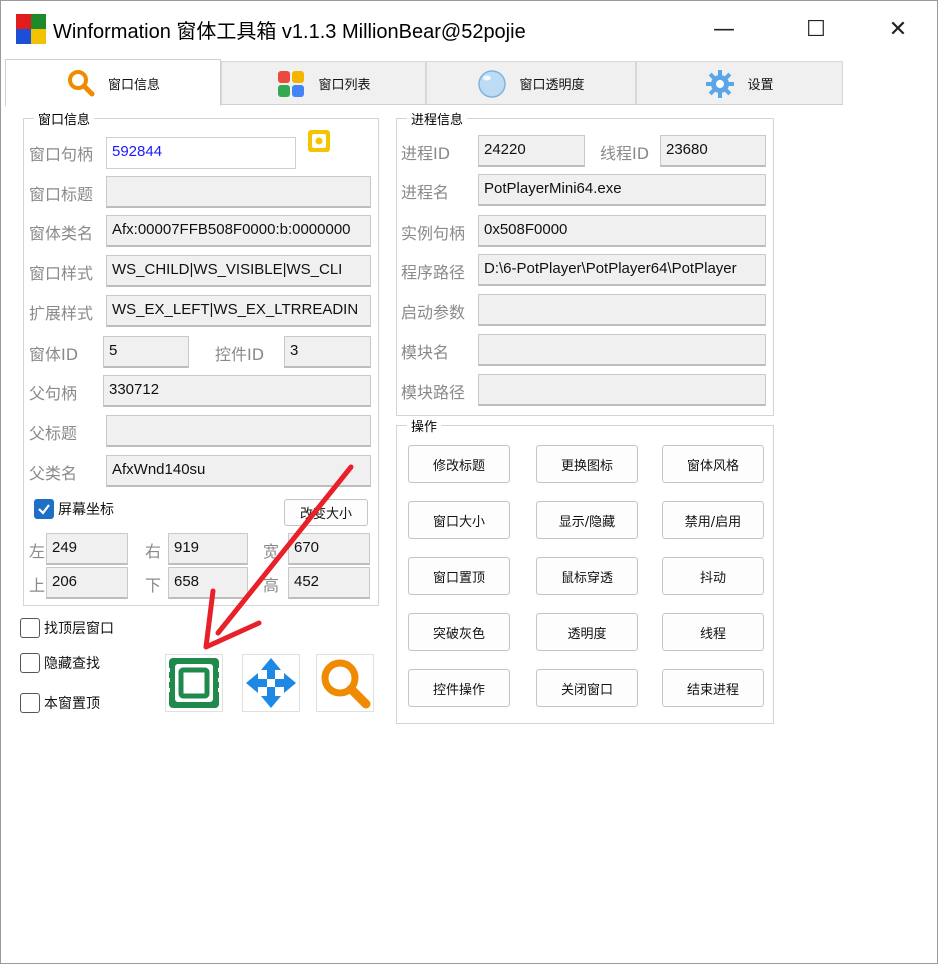 The width and height of the screenshot is (938, 965). I want to click on close-icon: ✕, so click(898, 29).